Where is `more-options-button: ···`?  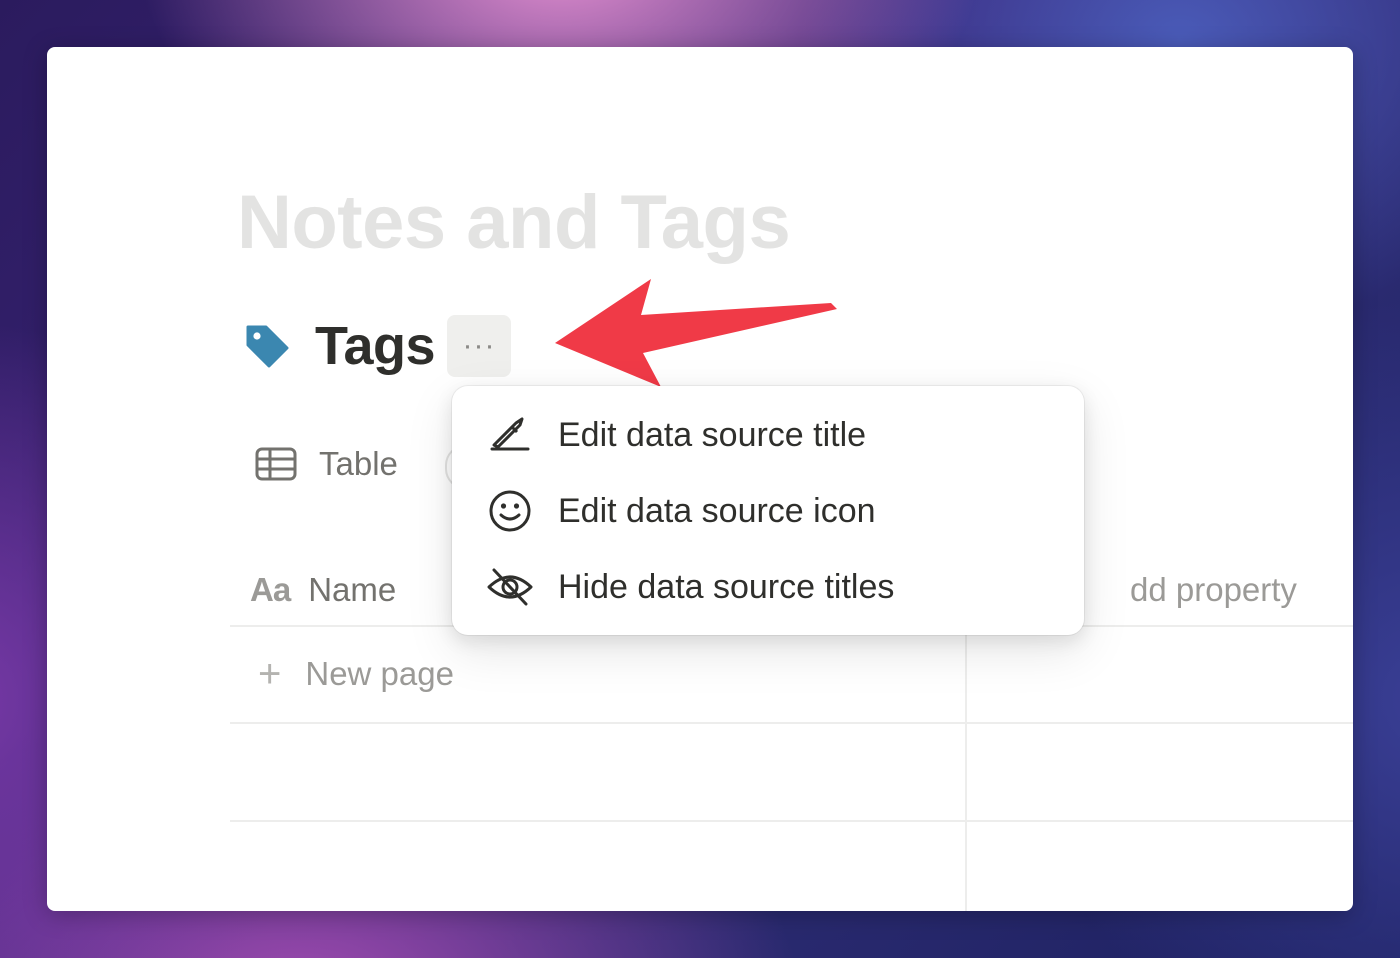
more-options-button: ··· is located at coordinates (479, 346).